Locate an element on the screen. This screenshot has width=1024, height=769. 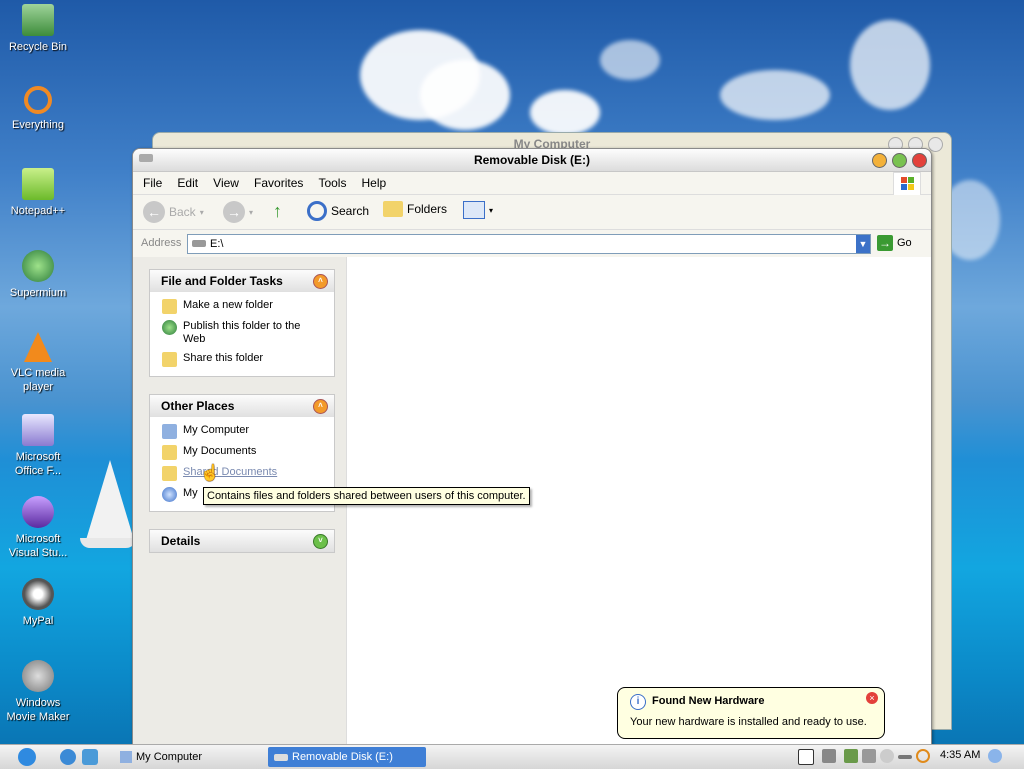
quick-launch-desktop-icon is located at coordinates (90, 757).